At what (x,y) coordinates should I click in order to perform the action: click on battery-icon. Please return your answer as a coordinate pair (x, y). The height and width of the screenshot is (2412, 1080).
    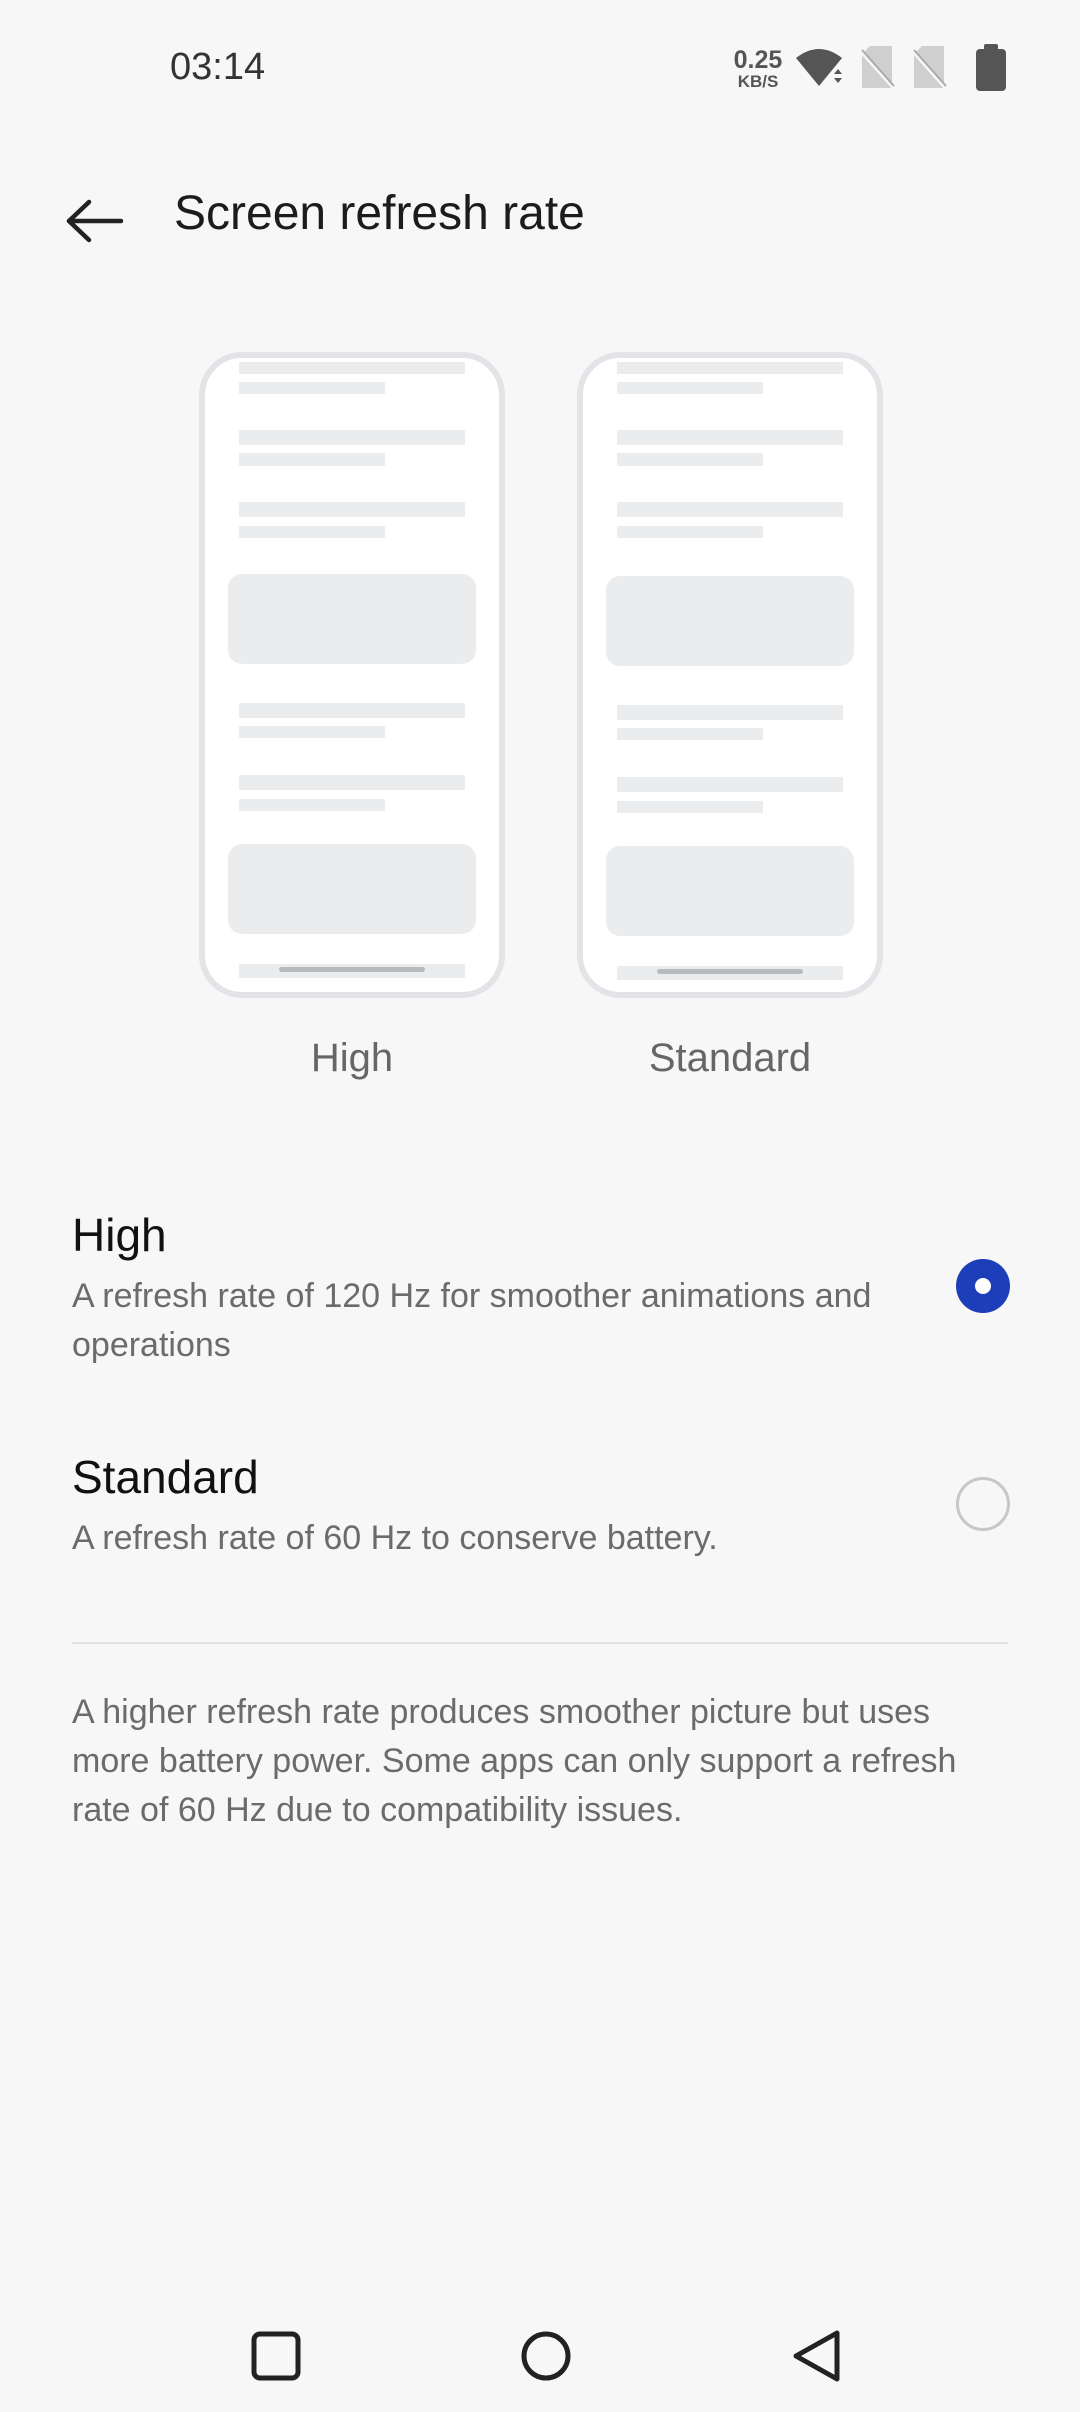
    Looking at the image, I should click on (991, 70).